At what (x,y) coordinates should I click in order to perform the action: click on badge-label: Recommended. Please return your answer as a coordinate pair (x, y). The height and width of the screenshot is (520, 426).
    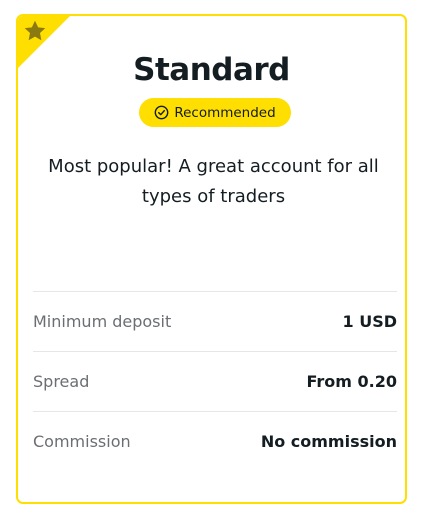
    Looking at the image, I should click on (225, 112).